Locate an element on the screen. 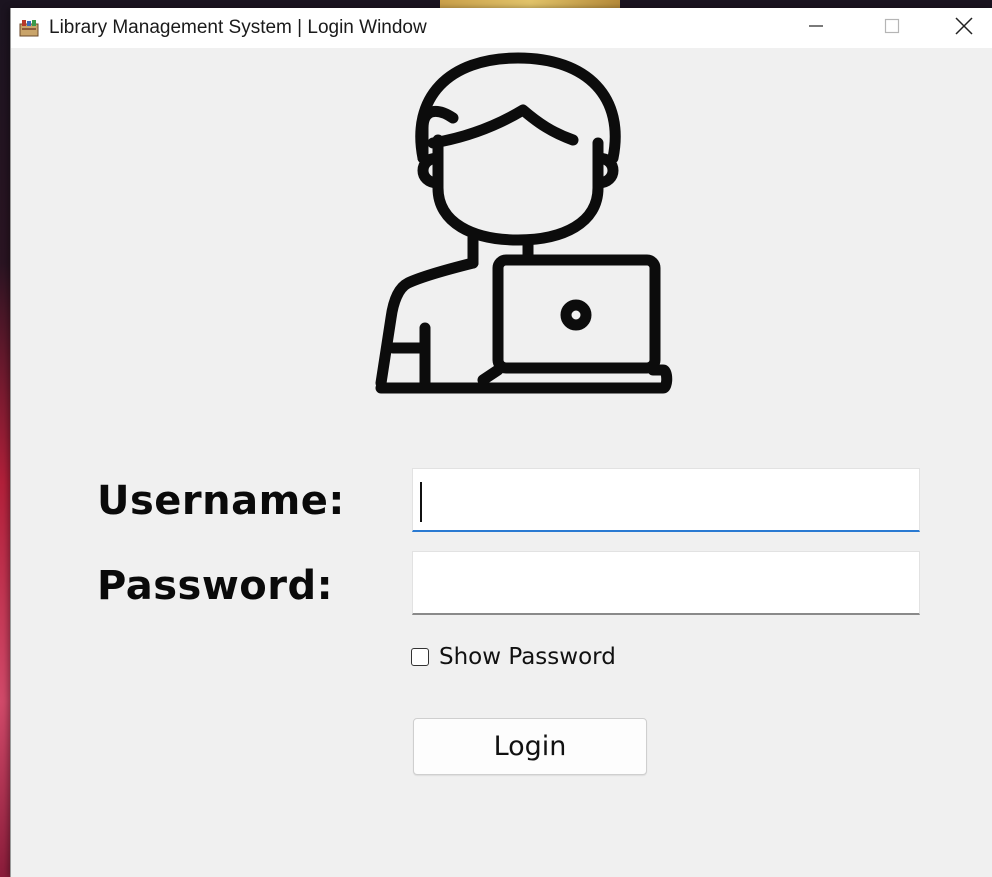 The width and height of the screenshot is (992, 877). minimize-button is located at coordinates (816, 28).